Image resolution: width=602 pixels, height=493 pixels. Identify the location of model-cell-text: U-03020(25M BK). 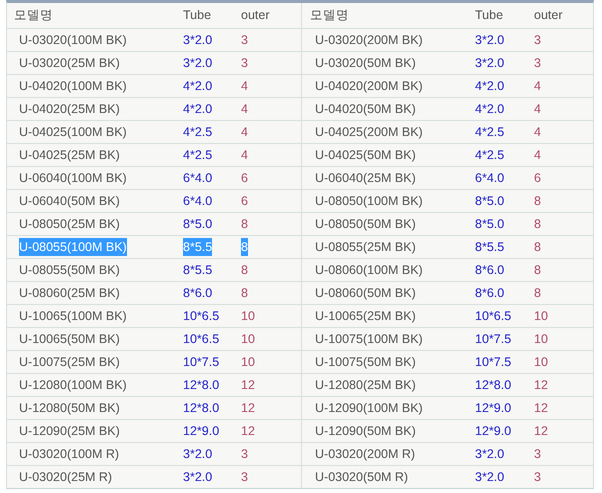
(69, 63).